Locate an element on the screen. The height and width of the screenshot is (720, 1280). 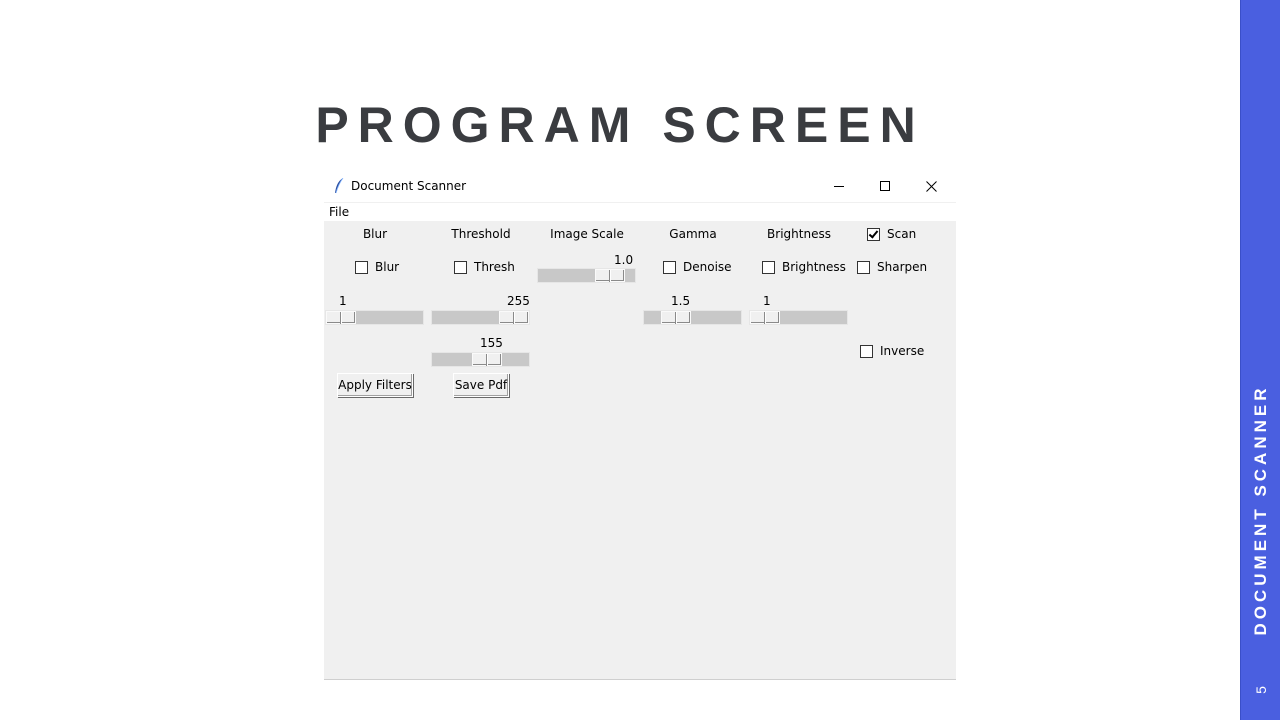
menu-file: File is located at coordinates (339, 212).